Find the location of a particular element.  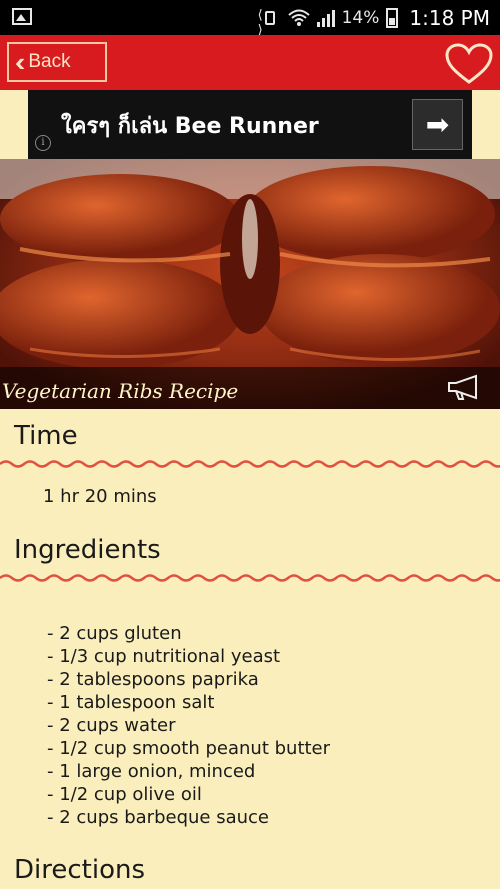

status-icons: 14% 1:18 PM is located at coordinates (374, 21).